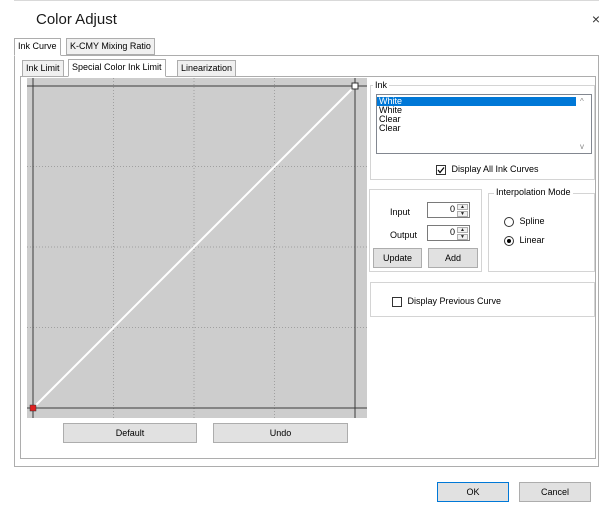 The width and height of the screenshot is (603, 508). Describe the element at coordinates (532, 221) in the screenshot. I see `spline-label: Spline` at that location.